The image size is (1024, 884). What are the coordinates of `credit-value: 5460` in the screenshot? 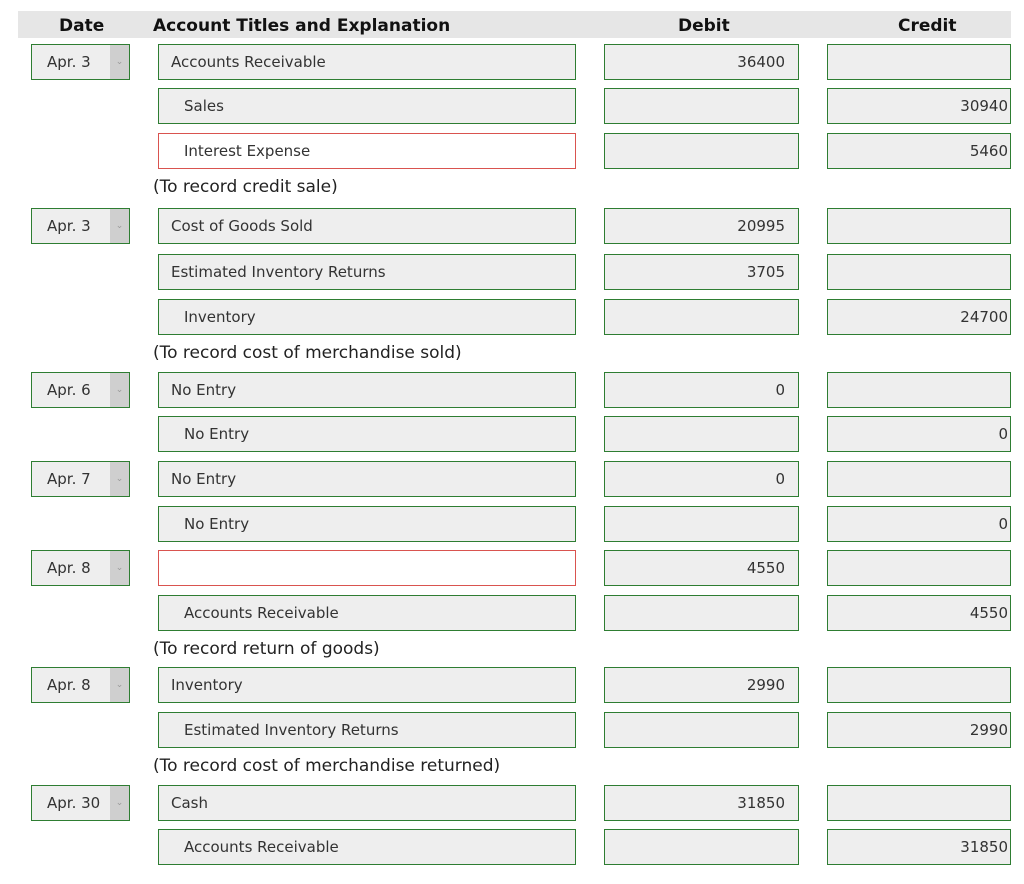 It's located at (988, 151).